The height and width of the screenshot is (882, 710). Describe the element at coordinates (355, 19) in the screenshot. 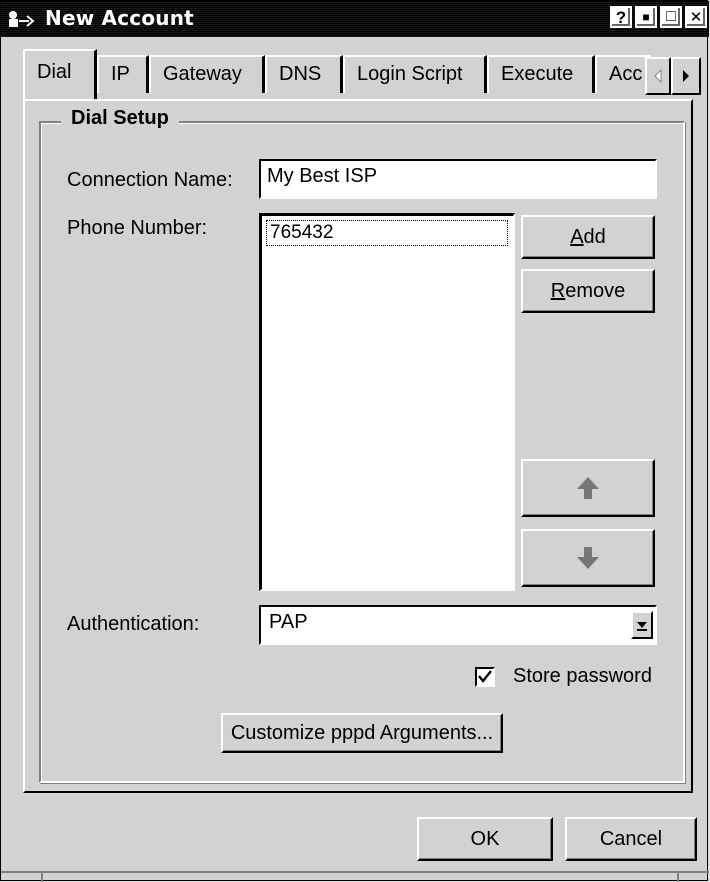

I see `title-bar: New Account ? ■ □ ✕` at that location.